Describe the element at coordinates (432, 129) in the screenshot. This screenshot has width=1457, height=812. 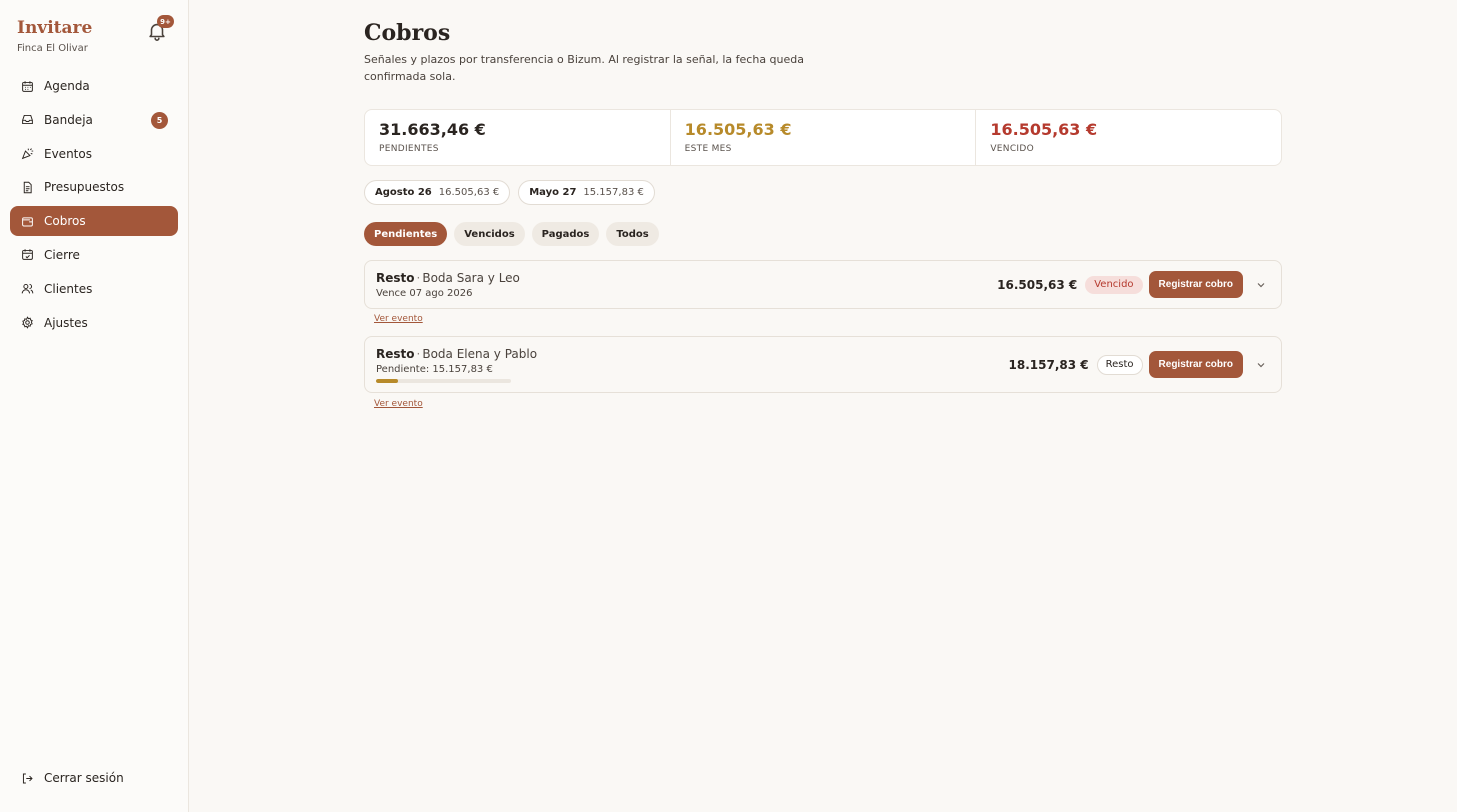
I see `stat-value: 31.663,46 €` at that location.